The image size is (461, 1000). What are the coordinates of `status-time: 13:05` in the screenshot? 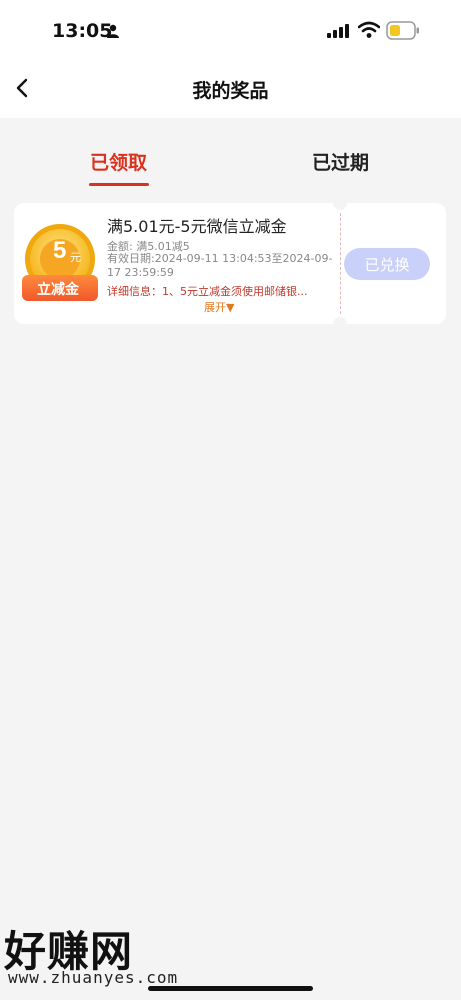 It's located at (82, 31).